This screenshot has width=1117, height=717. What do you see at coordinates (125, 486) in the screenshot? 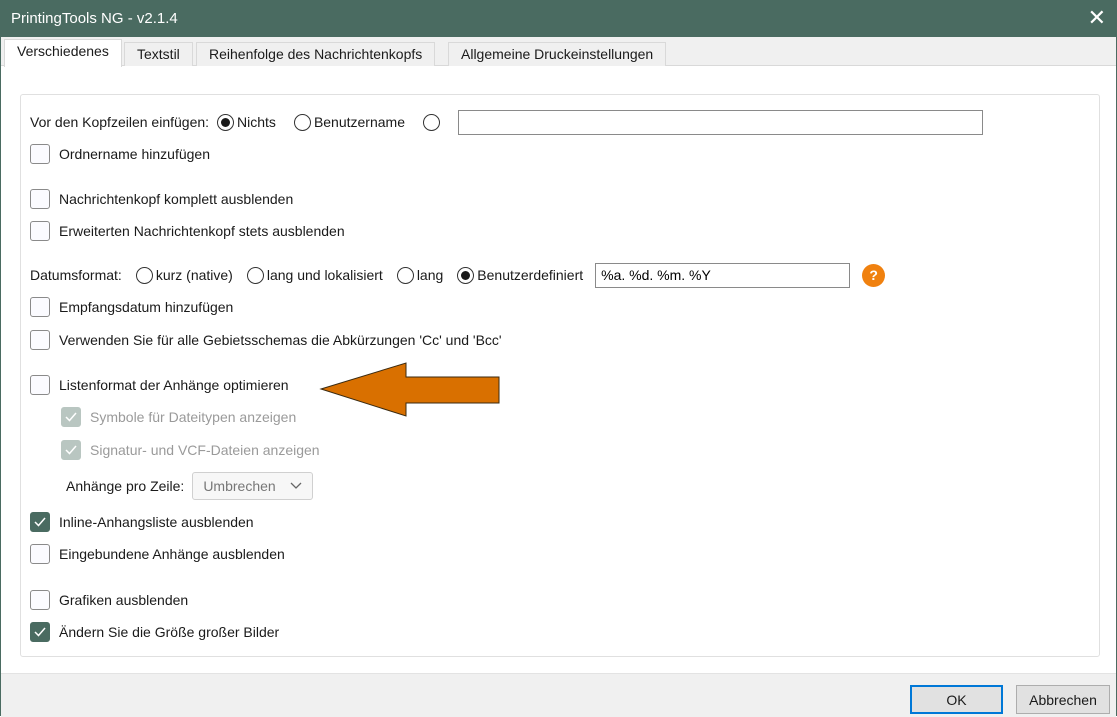
I see `attachments-per-row-label: Anhänge pro Zeile:` at bounding box center [125, 486].